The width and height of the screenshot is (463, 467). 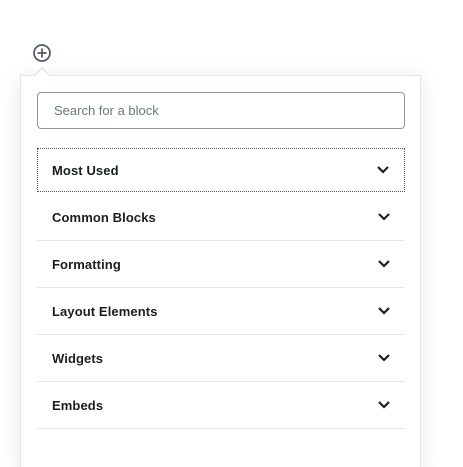 I want to click on add-block-button, so click(x=42, y=53).